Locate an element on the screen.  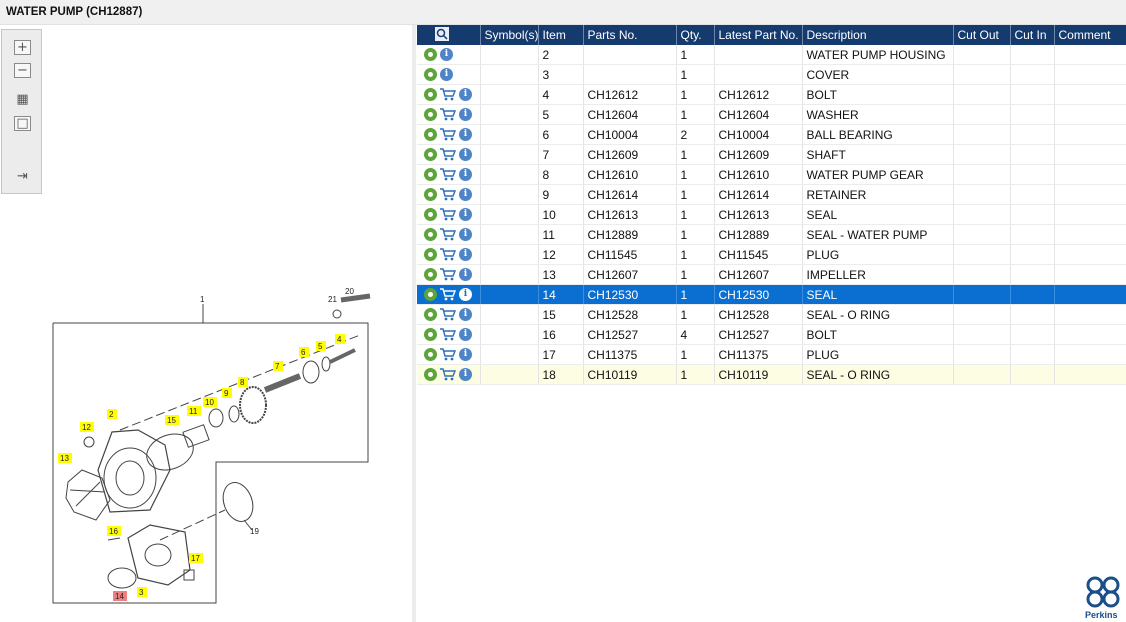
column-header-tools is located at coordinates (449, 35).